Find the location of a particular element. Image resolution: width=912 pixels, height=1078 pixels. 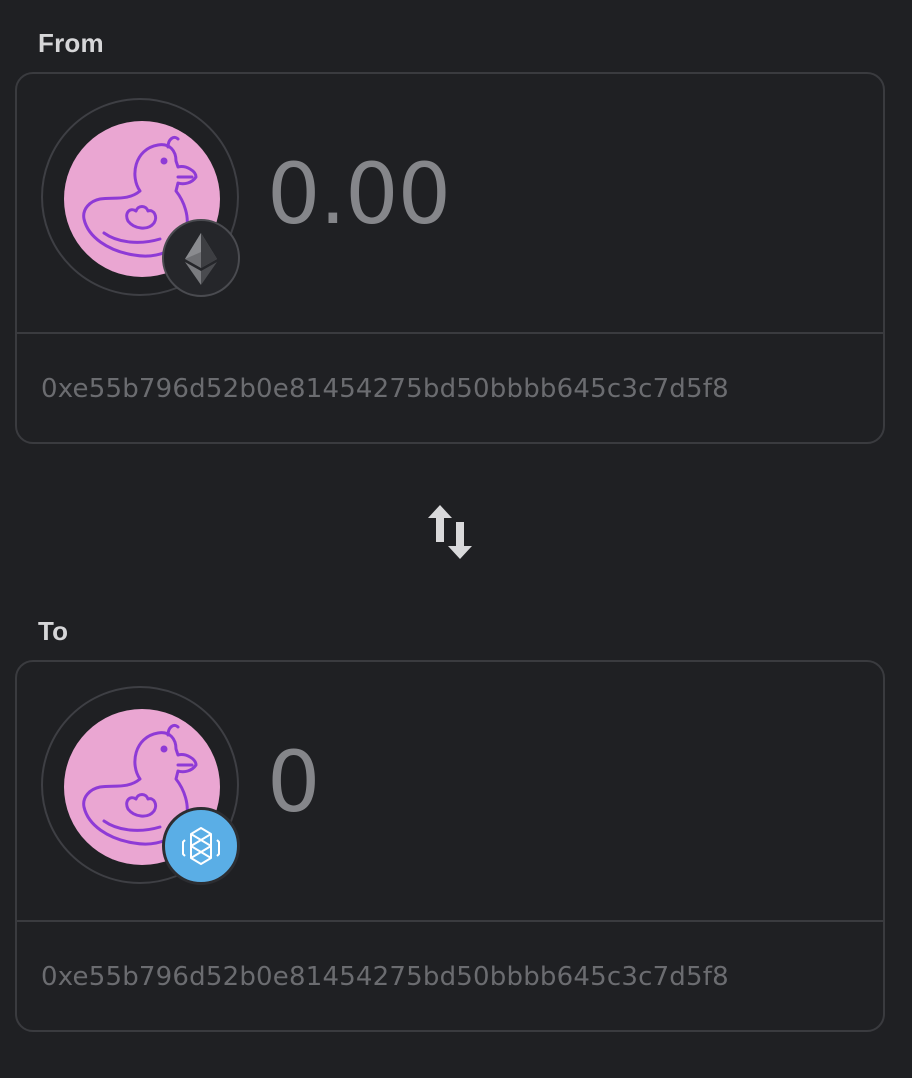

swap-direction-button is located at coordinates (450, 532).